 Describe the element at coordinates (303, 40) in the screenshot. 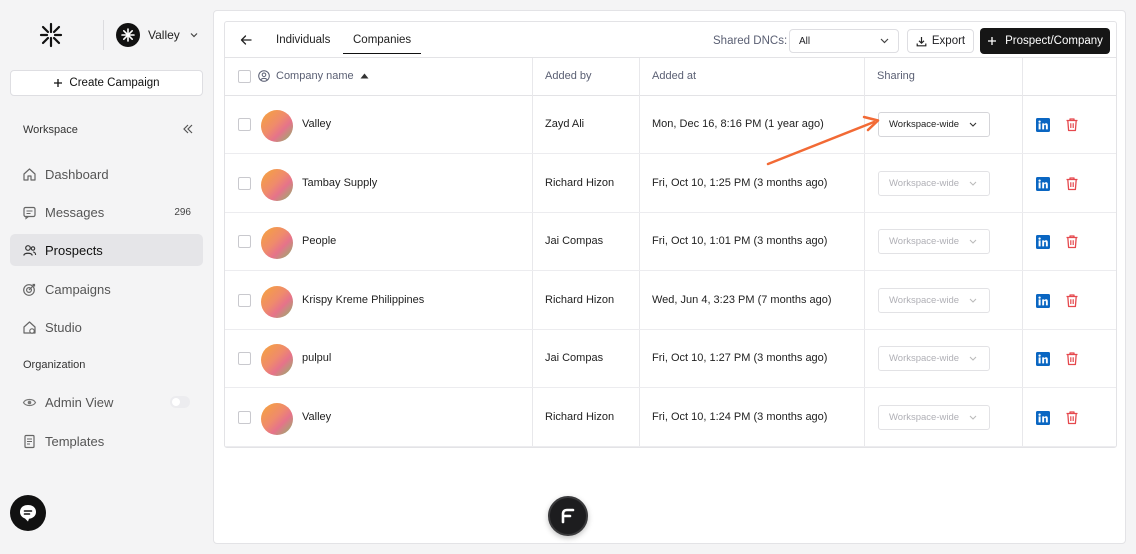

I see `tab-individuals: Individuals` at that location.